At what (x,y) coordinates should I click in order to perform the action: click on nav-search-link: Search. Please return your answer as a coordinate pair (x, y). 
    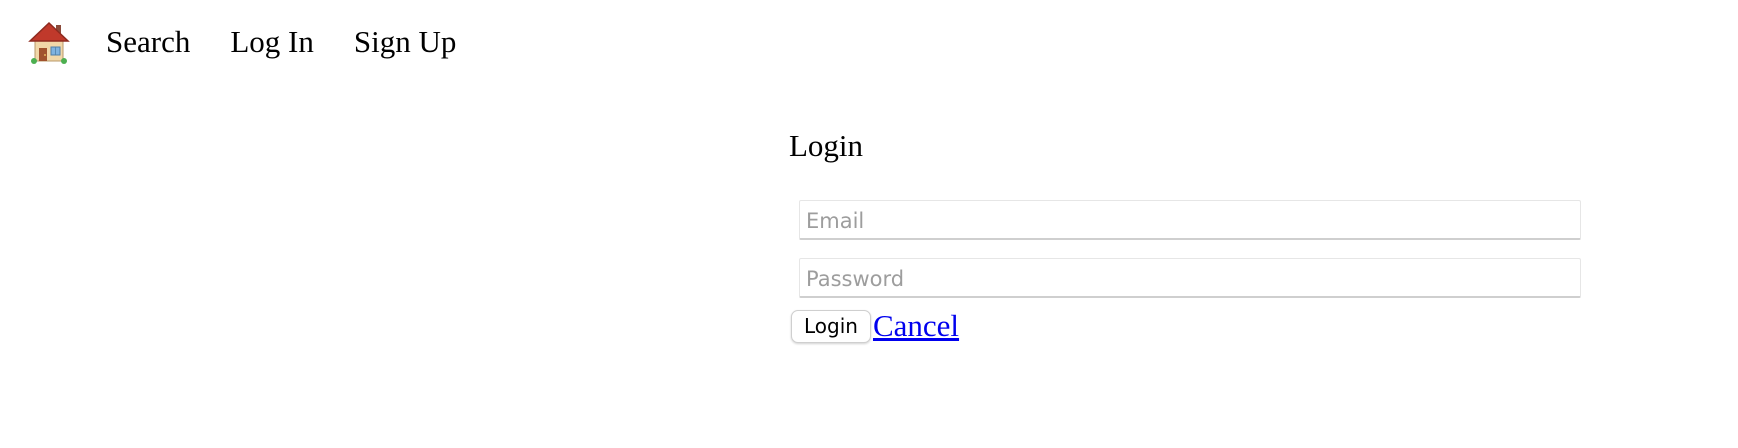
    Looking at the image, I should click on (148, 42).